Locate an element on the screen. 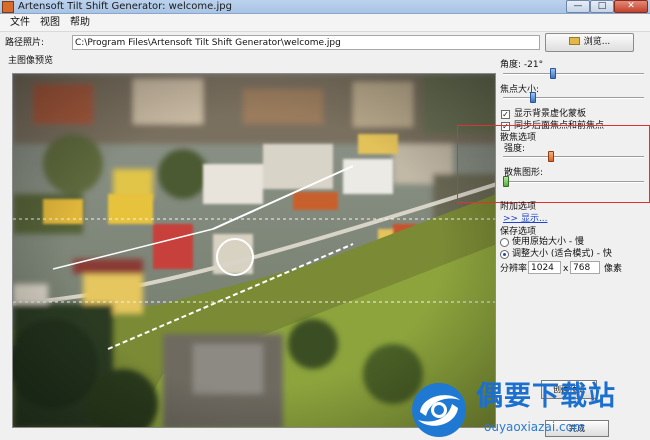 The image size is (650, 440). menu-help: 帮助 is located at coordinates (80, 23).